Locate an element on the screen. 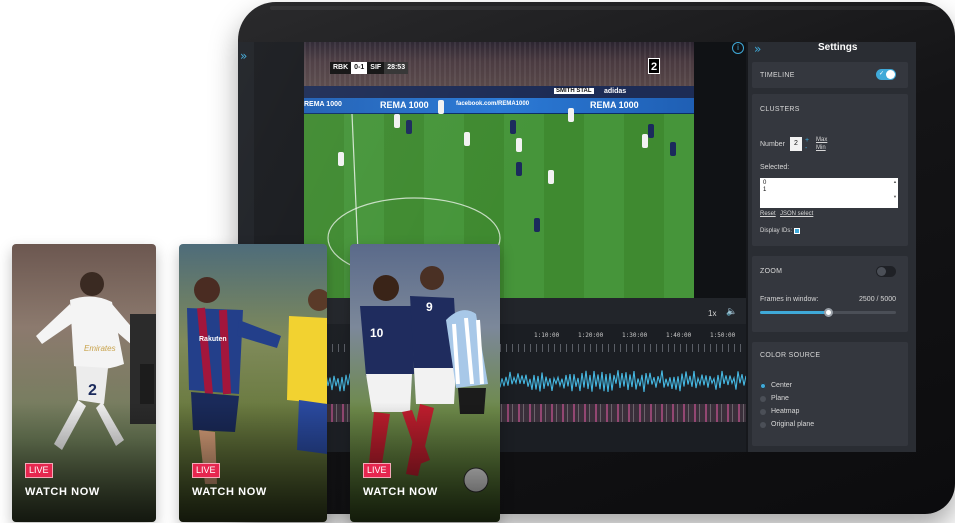 Image resolution: width=955 pixels, height=523 pixels. json-select-link: JSON select is located at coordinates (796, 214).